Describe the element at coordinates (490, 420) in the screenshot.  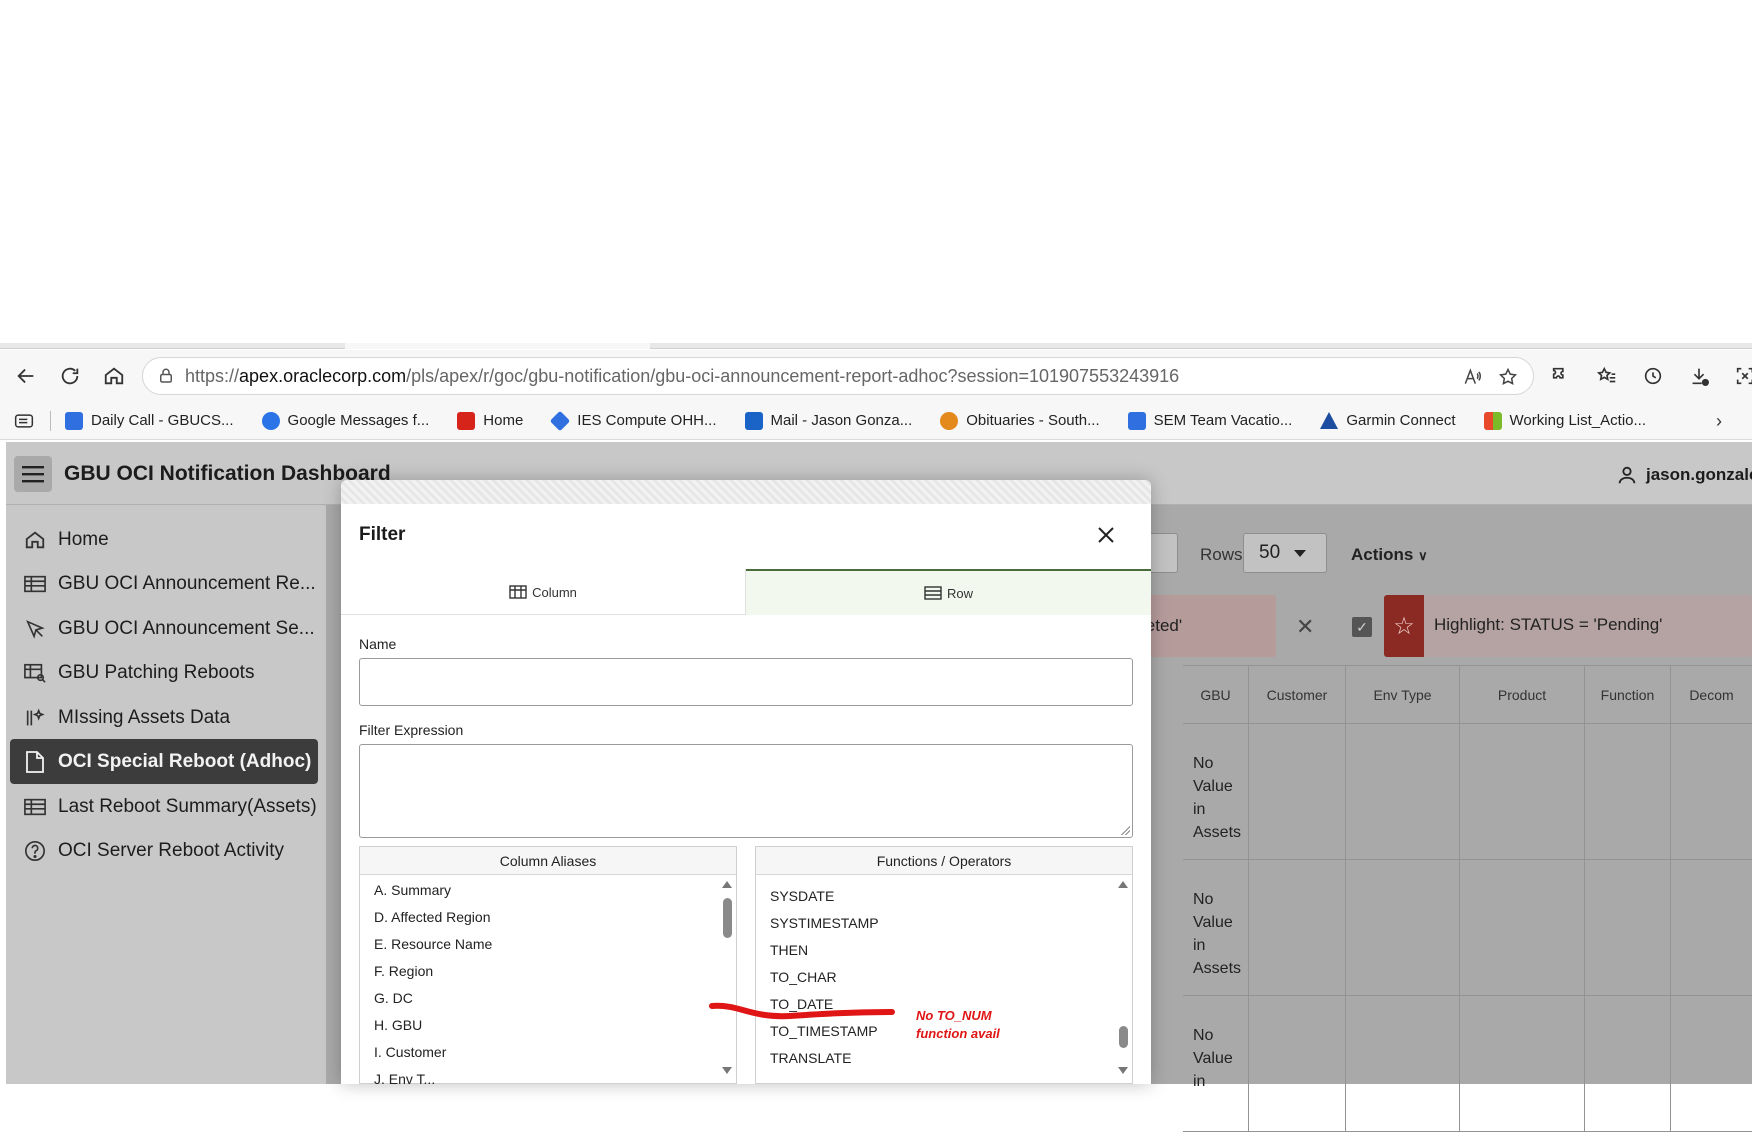
I see `bookmark-item: Home` at that location.